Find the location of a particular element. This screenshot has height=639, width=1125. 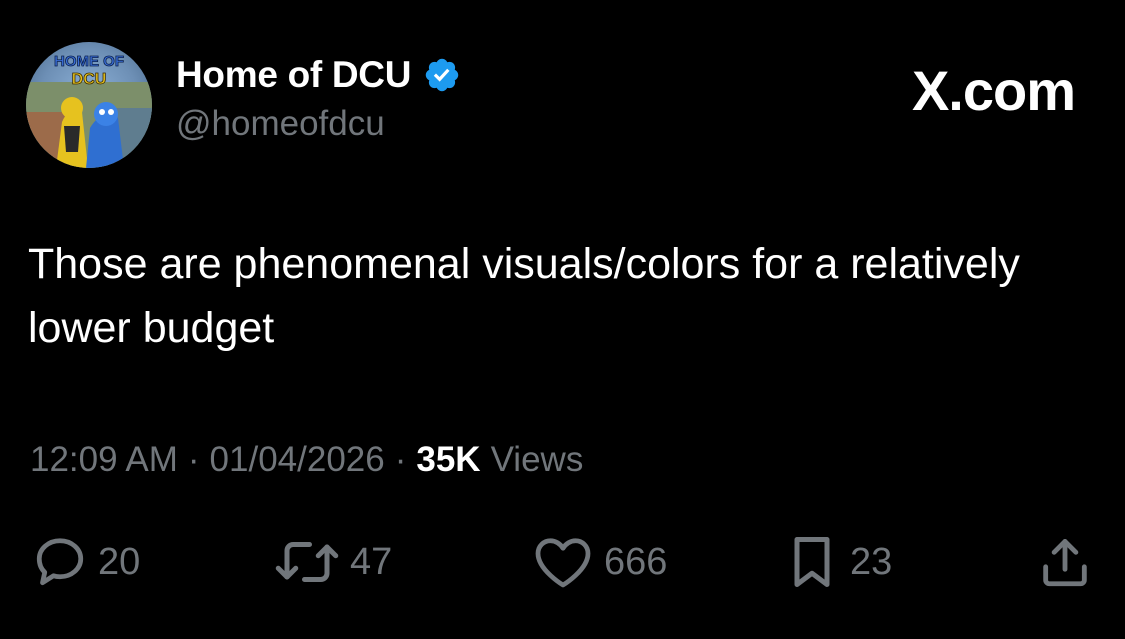

heart-icon is located at coordinates (563, 563).